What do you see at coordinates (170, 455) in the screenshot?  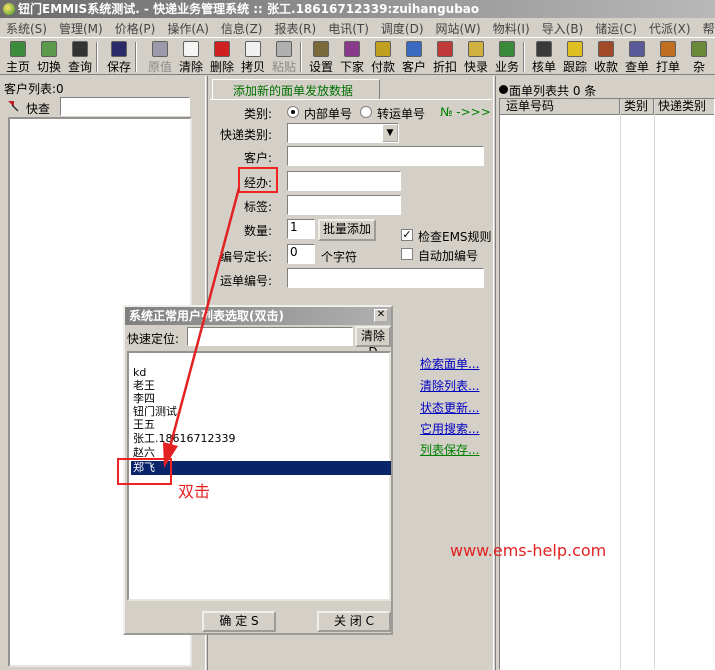 I see `arrow-head` at bounding box center [170, 455].